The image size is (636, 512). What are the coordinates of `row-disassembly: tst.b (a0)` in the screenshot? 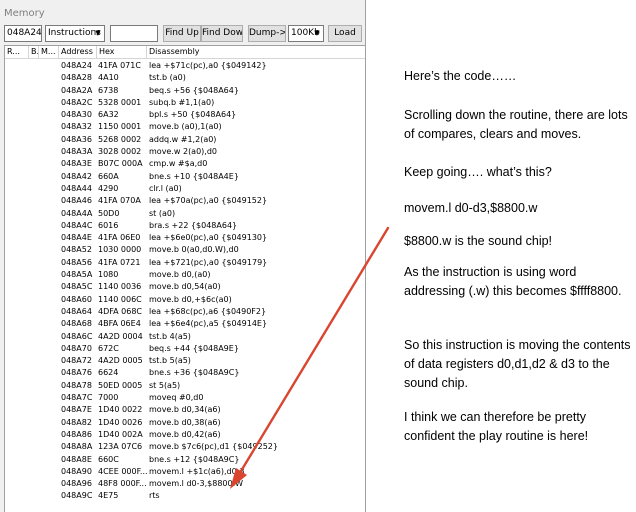 It's located at (167, 78).